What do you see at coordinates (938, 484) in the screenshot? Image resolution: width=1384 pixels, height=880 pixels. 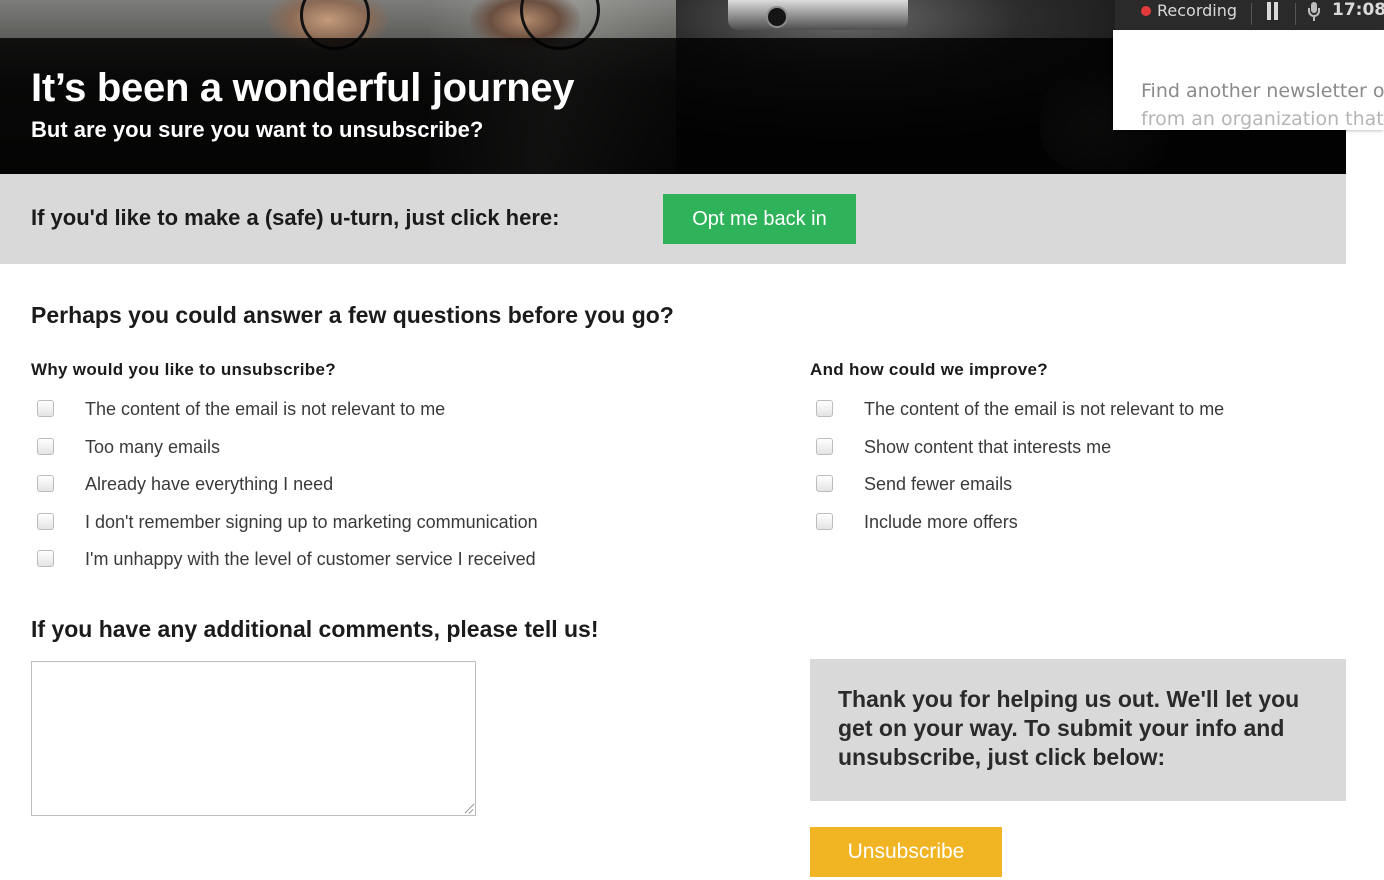 I see `improve-label: Send fewer emails` at bounding box center [938, 484].